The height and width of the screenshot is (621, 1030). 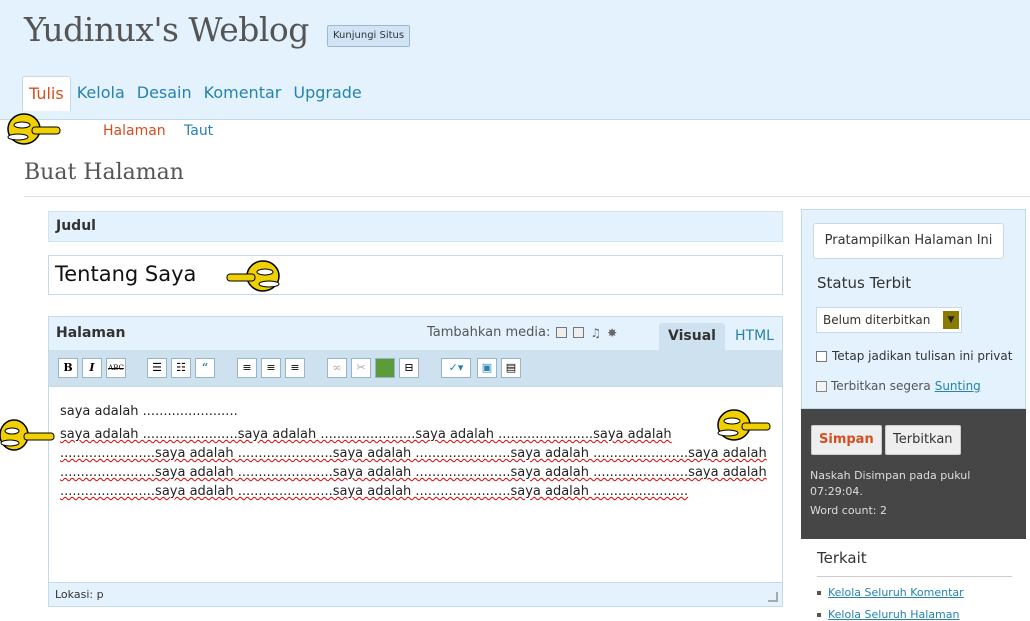 What do you see at coordinates (76, 226) in the screenshot?
I see `title-section-label: Judul` at bounding box center [76, 226].